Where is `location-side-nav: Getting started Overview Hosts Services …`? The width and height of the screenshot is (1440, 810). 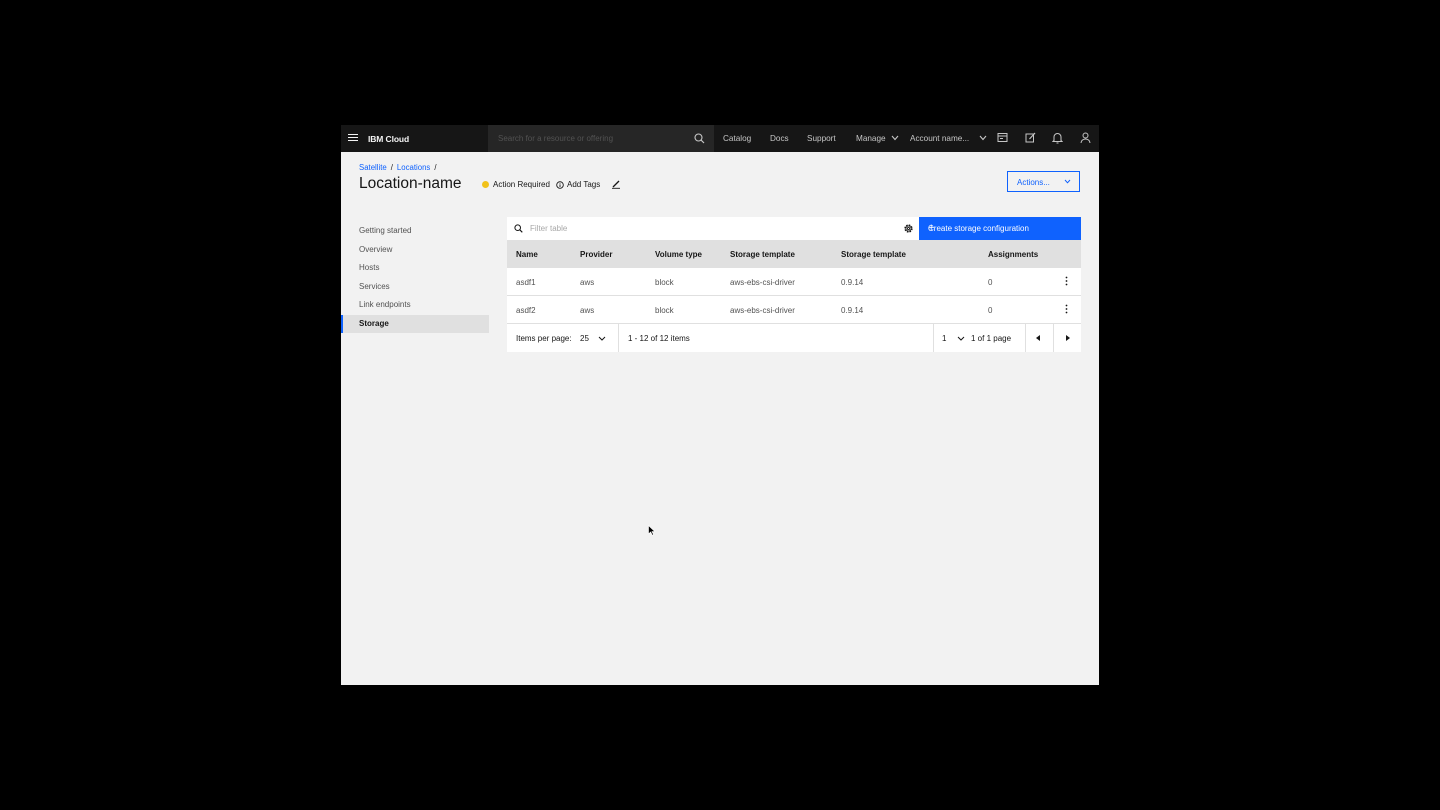 location-side-nav: Getting started Overview Hosts Services … is located at coordinates (415, 277).